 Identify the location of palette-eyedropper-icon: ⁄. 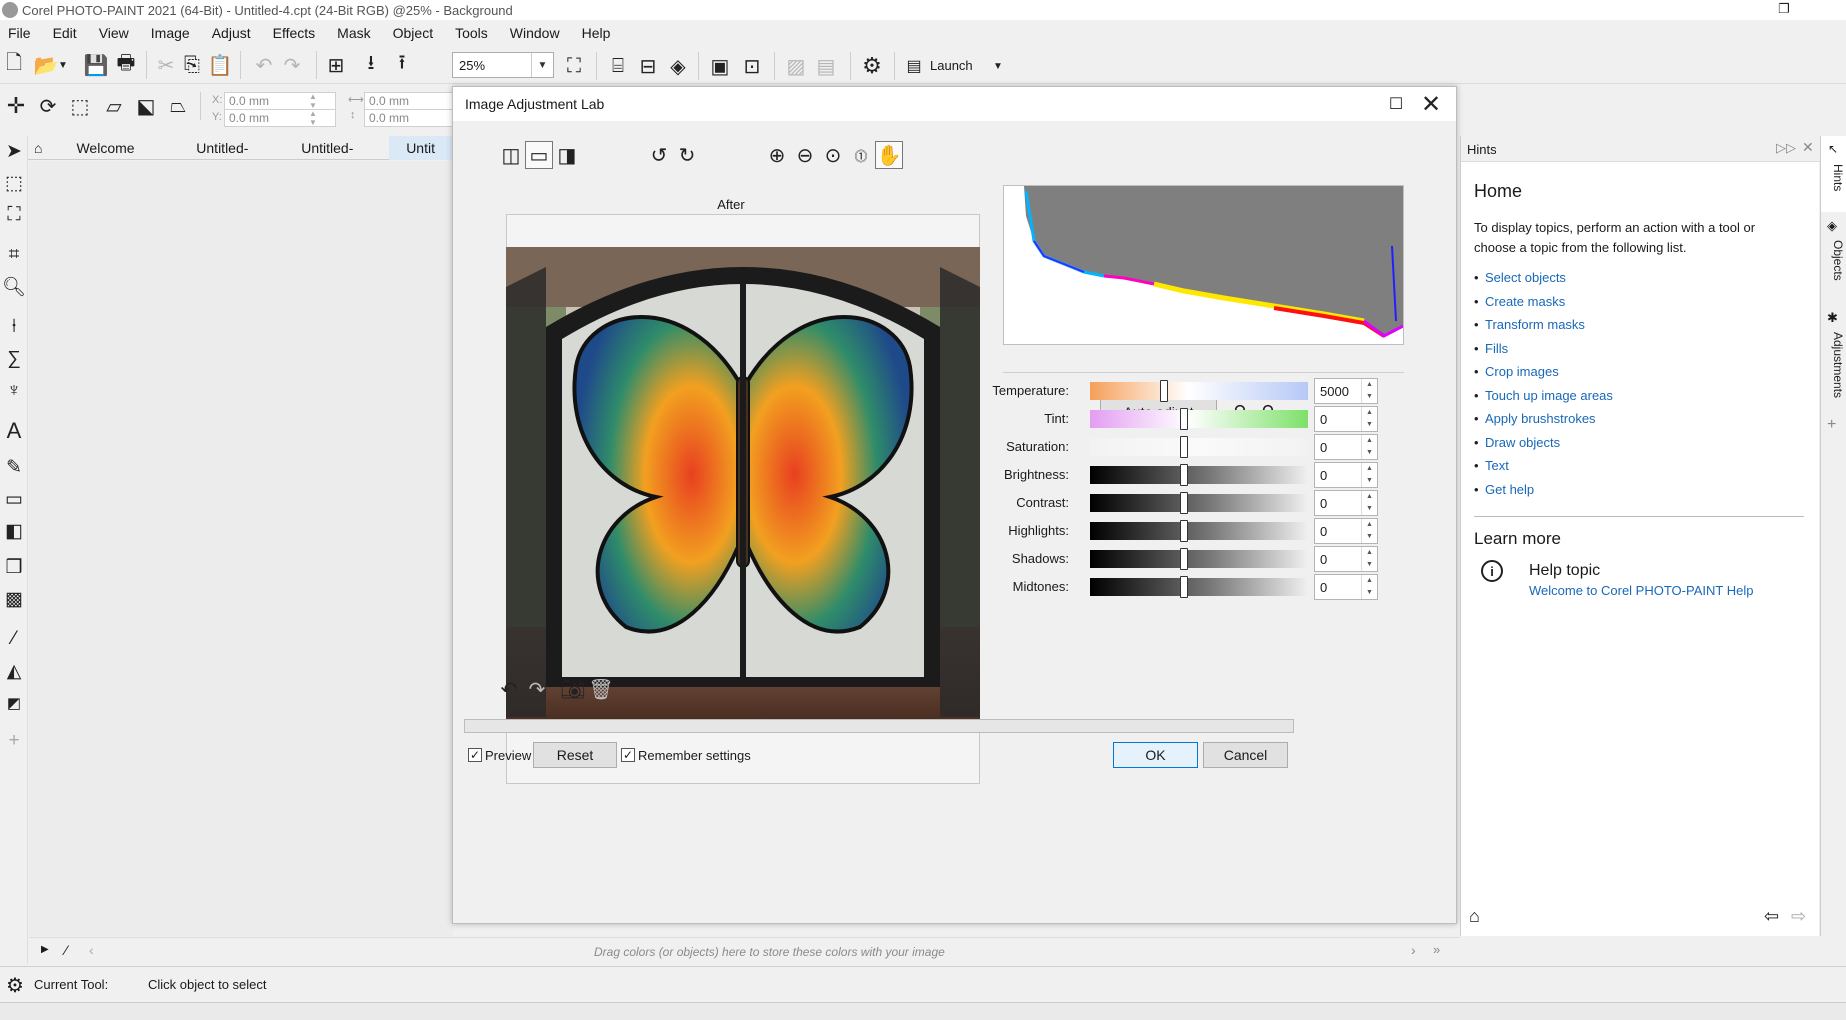
(66, 950).